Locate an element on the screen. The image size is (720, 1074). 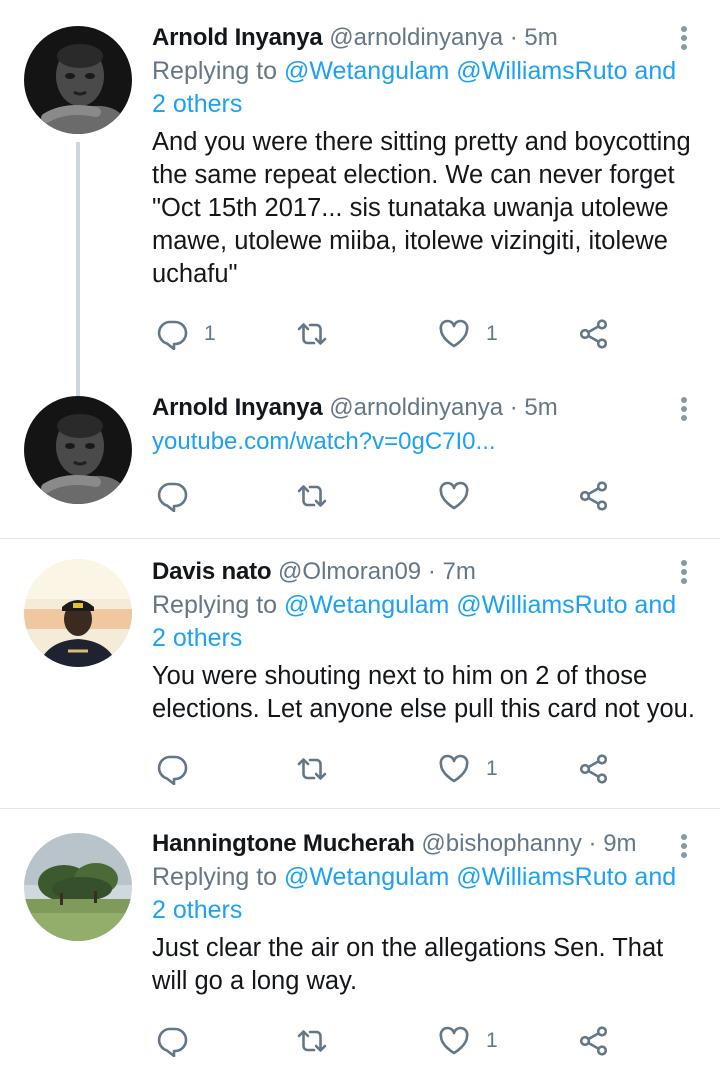
tweet-header: Davis nato @Olmoran09 · 7m is located at coordinates (424, 572).